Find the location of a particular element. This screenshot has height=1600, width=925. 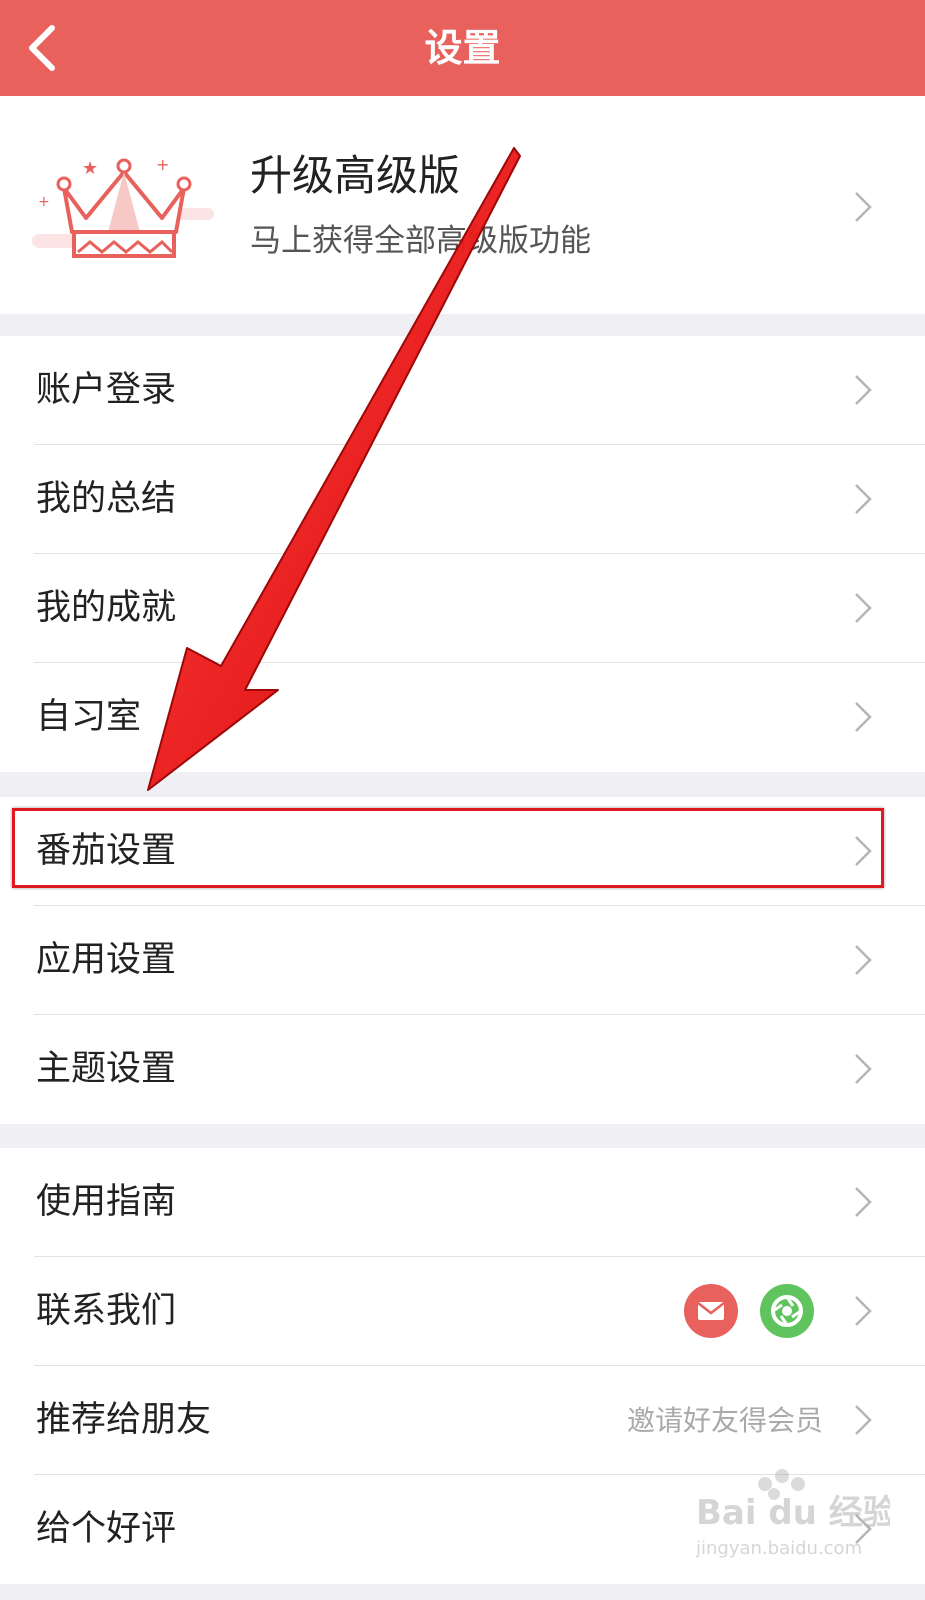

menu-item-label: 自习室 is located at coordinates (89, 717).